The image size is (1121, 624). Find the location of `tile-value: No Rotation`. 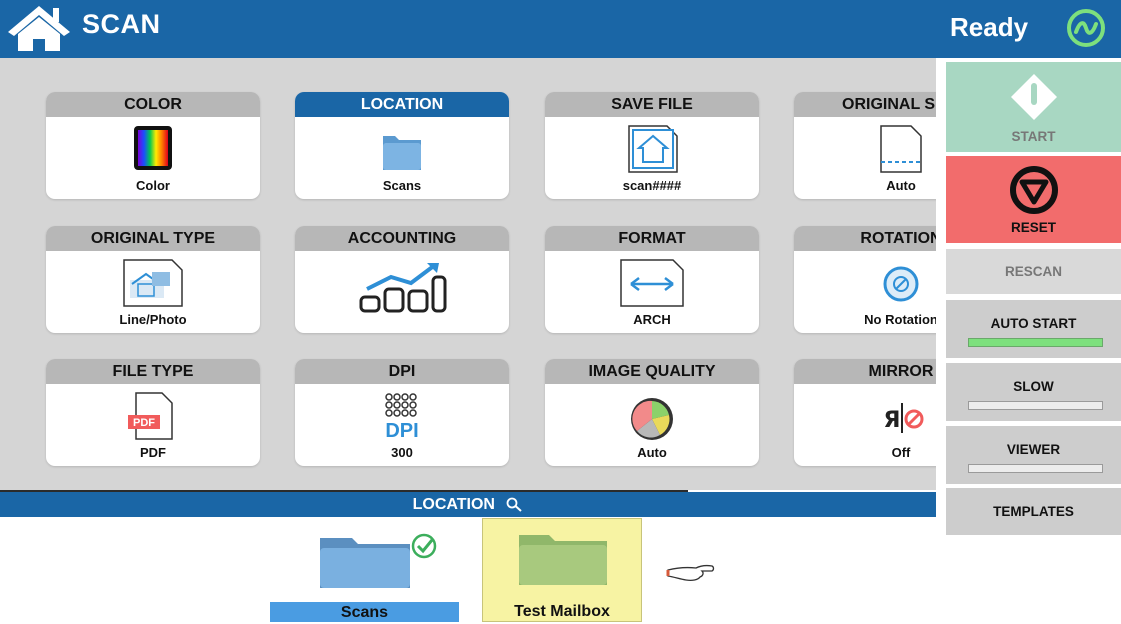

tile-value: No Rotation is located at coordinates (900, 319).